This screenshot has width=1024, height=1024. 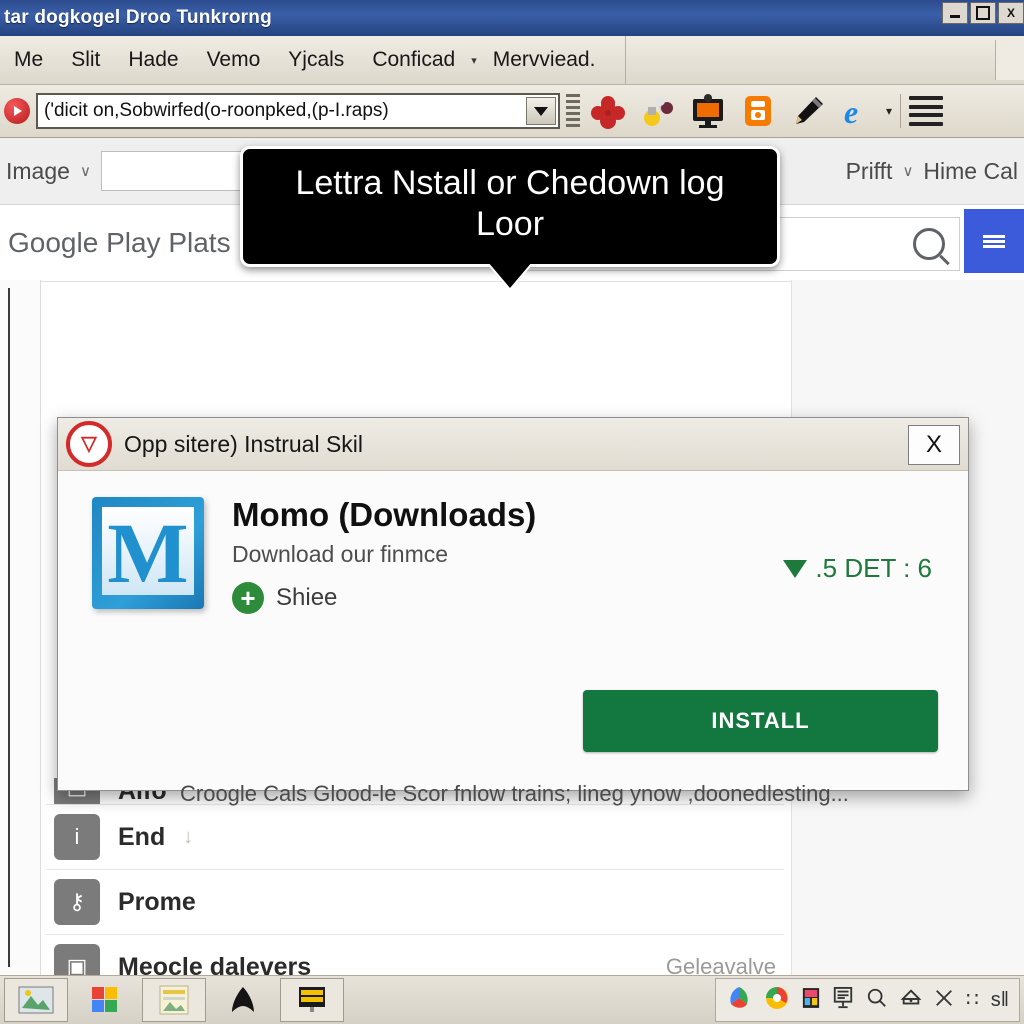 I want to click on page-toolbar-hime-cal-label: Hime Cal, so click(x=970, y=171).